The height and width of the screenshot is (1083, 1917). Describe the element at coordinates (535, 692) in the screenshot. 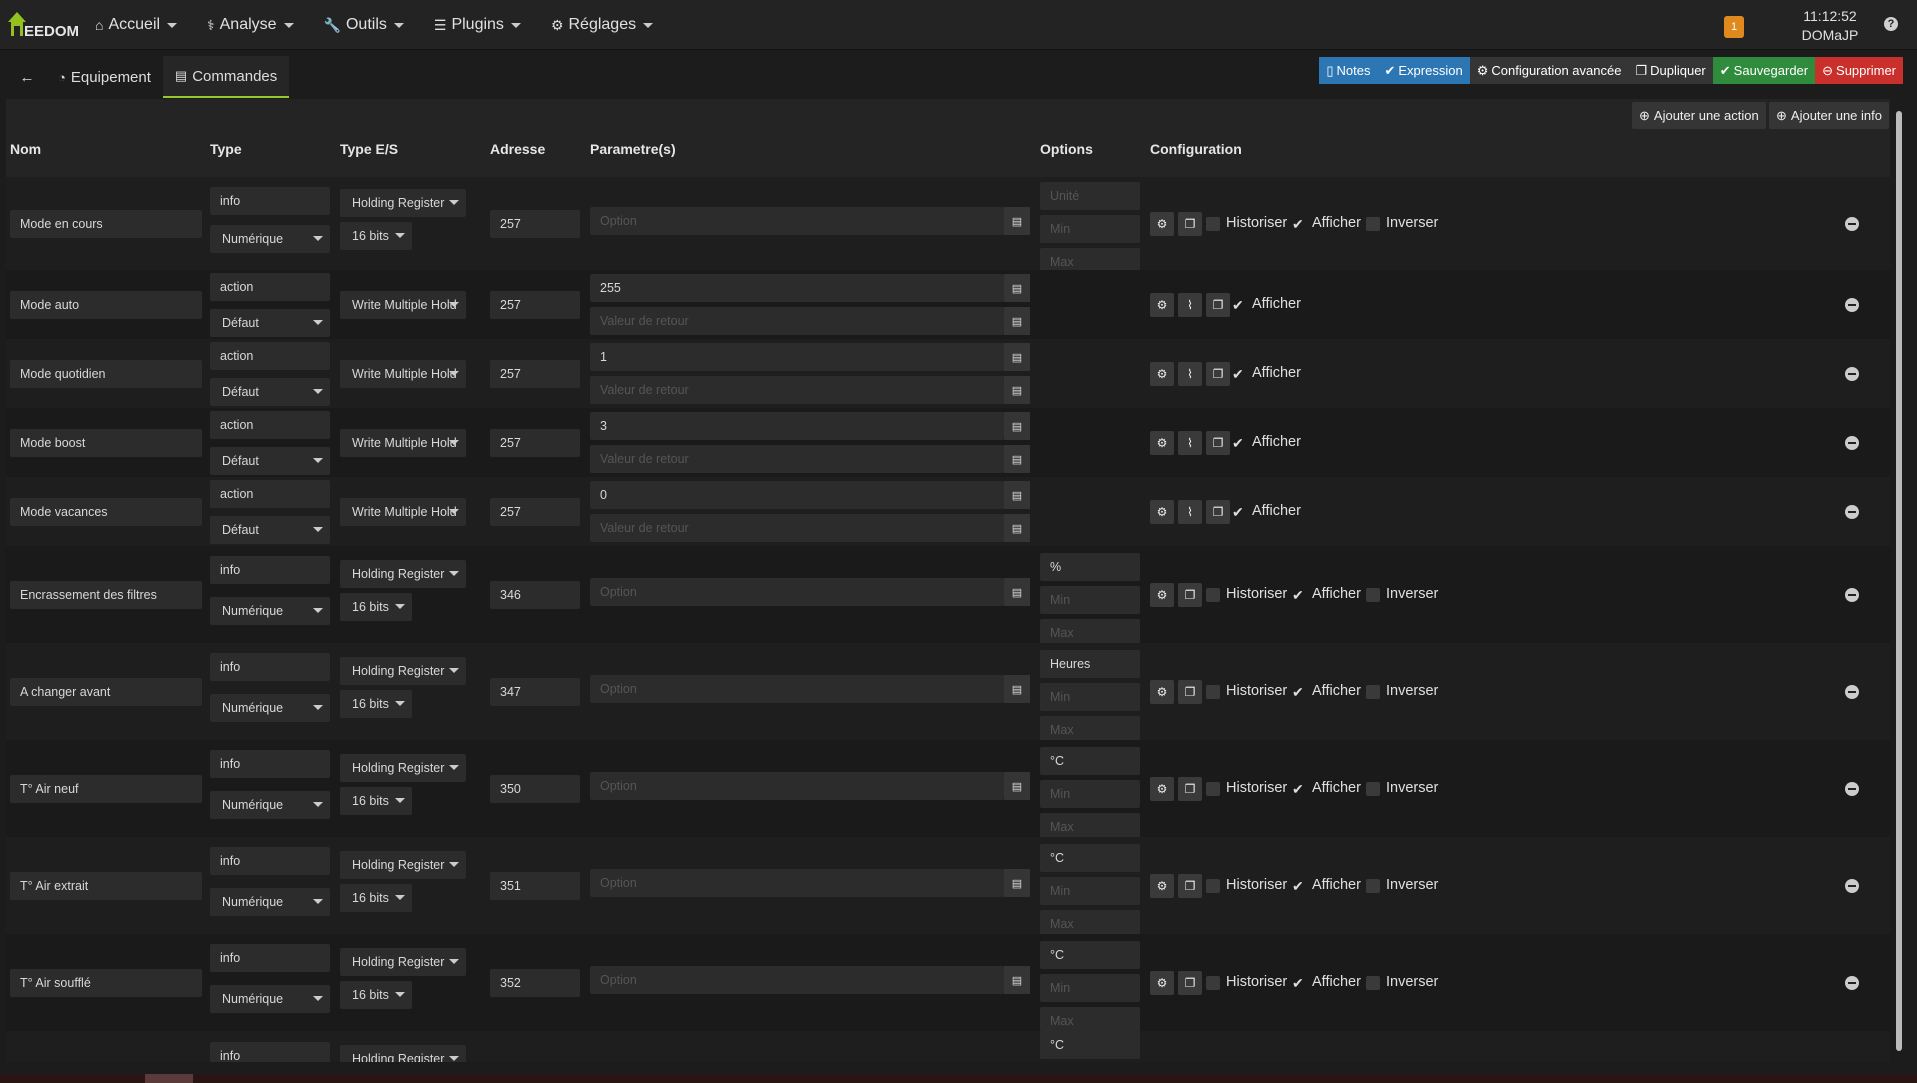

I see `address-field: 347` at that location.